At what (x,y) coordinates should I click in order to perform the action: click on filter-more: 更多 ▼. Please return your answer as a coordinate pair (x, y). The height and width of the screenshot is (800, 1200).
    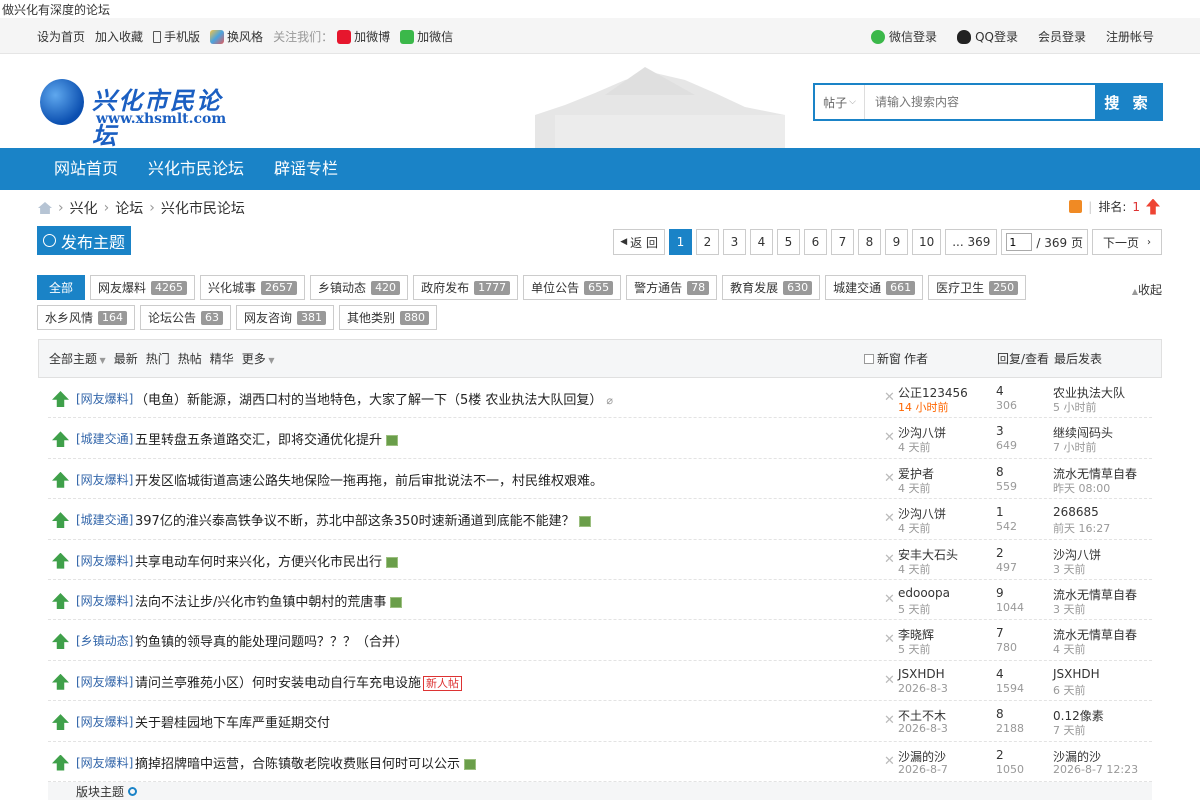
    Looking at the image, I should click on (258, 358).